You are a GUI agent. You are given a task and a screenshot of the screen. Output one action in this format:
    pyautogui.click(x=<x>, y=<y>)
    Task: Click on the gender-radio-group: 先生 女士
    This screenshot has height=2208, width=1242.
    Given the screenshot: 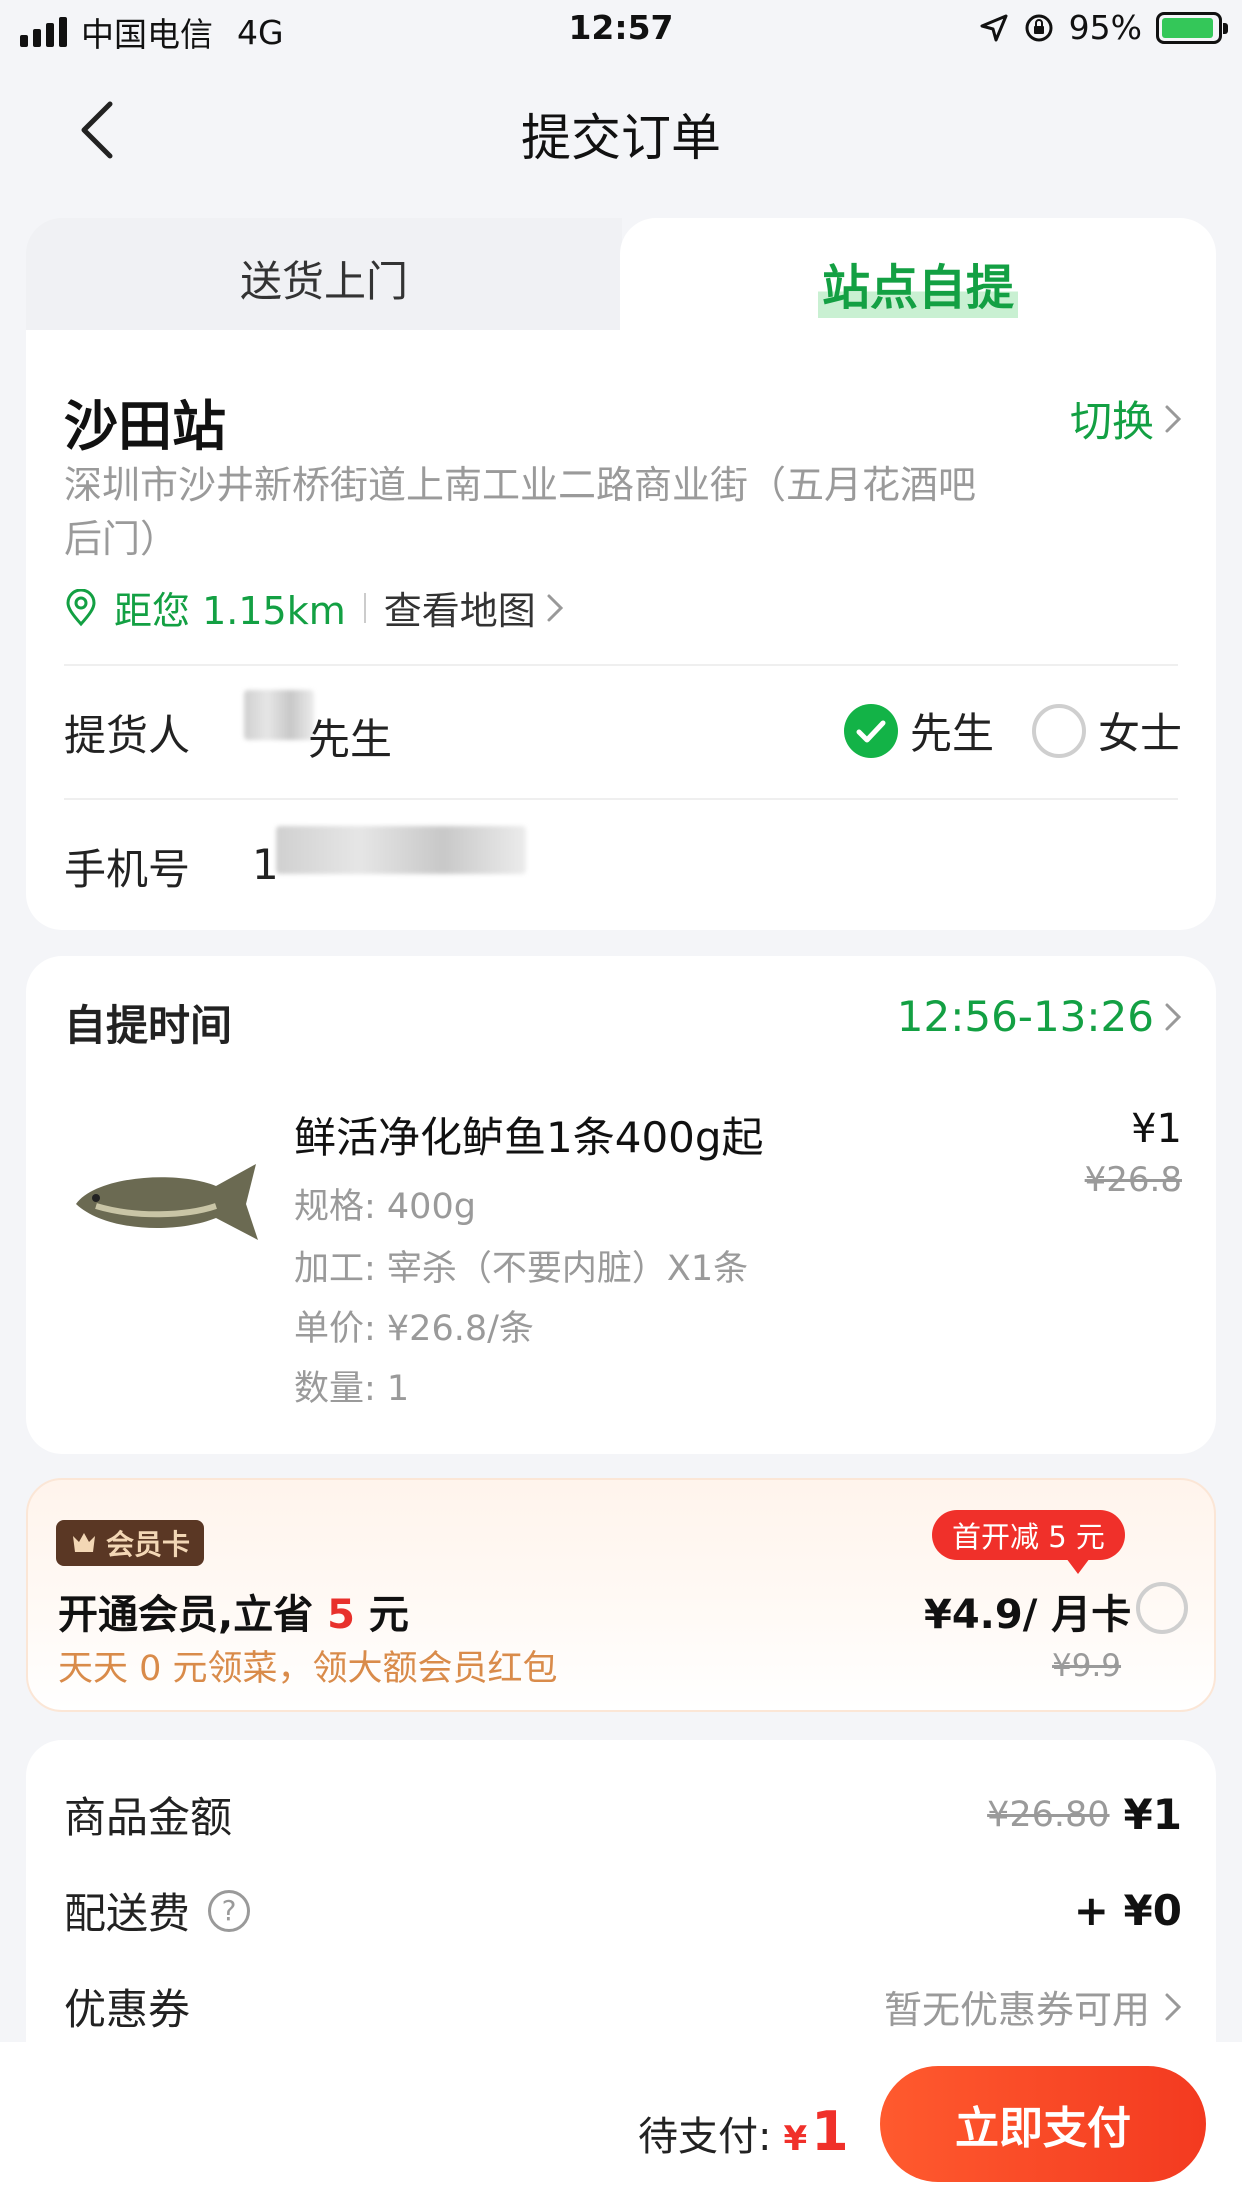 What is the action you would take?
    pyautogui.click(x=994, y=730)
    